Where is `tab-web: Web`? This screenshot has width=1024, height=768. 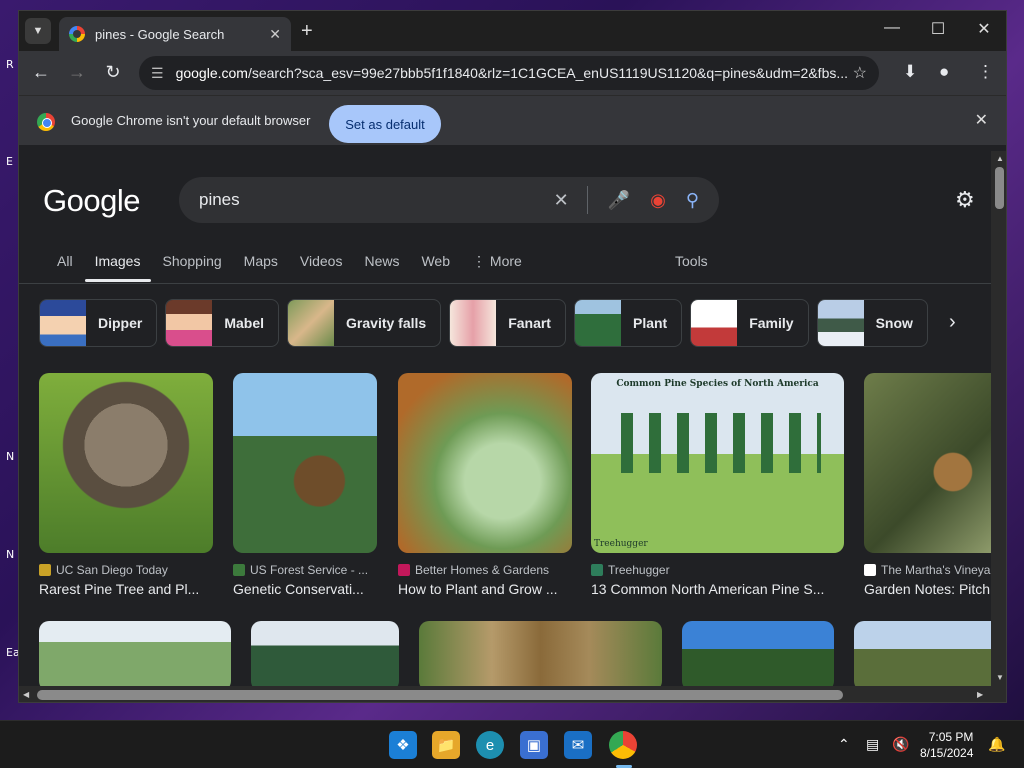
tab-web: Web is located at coordinates (435, 261).